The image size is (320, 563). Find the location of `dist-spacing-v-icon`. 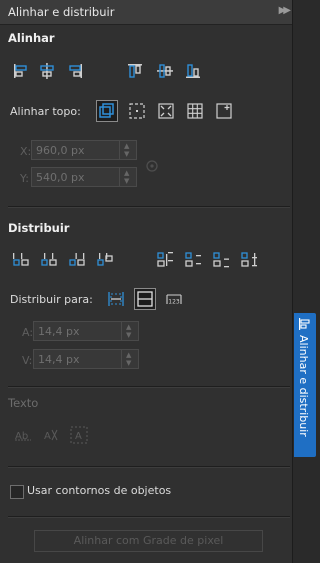

dist-spacing-v-icon is located at coordinates (221, 260).